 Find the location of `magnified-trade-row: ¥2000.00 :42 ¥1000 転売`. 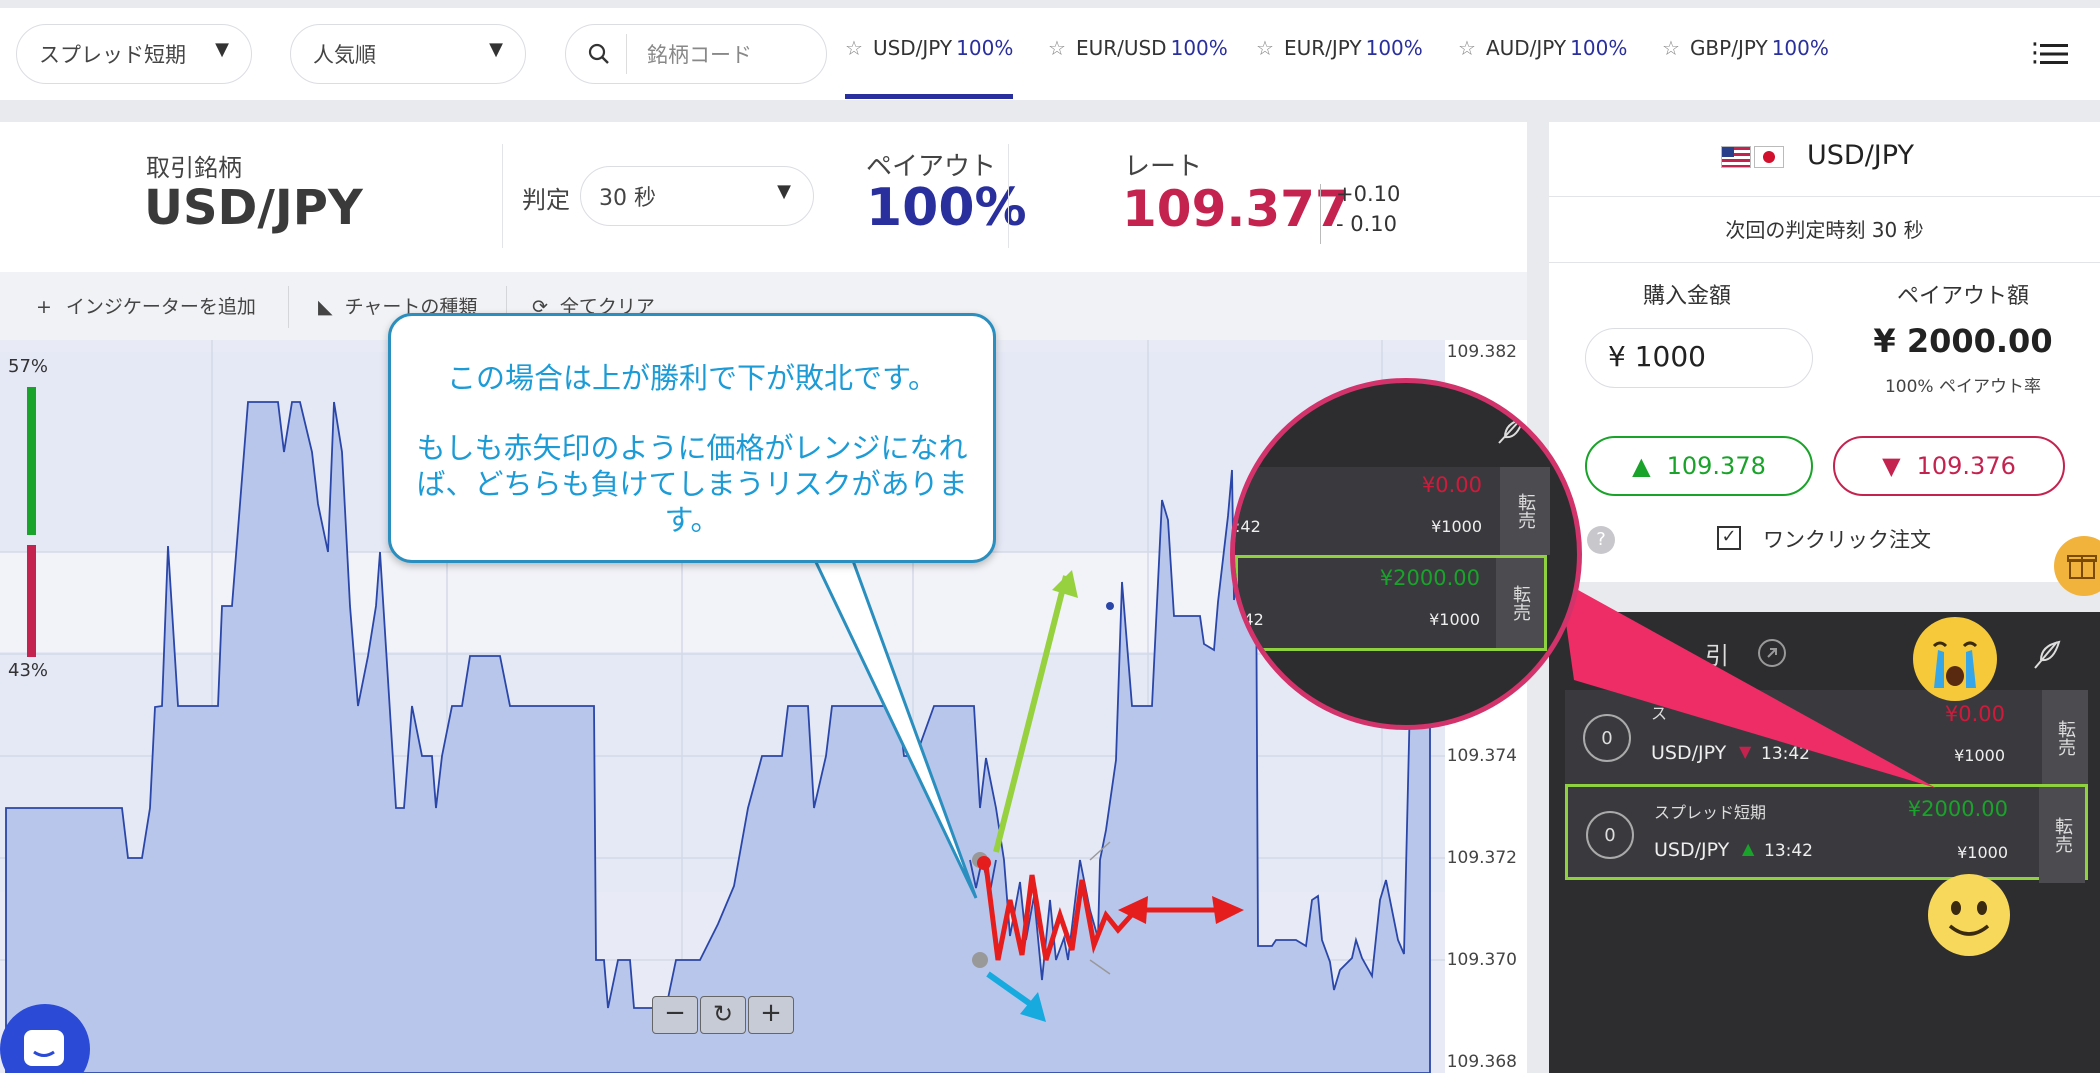

magnified-trade-row: ¥2000.00 :42 ¥1000 転売 is located at coordinates (1391, 603).